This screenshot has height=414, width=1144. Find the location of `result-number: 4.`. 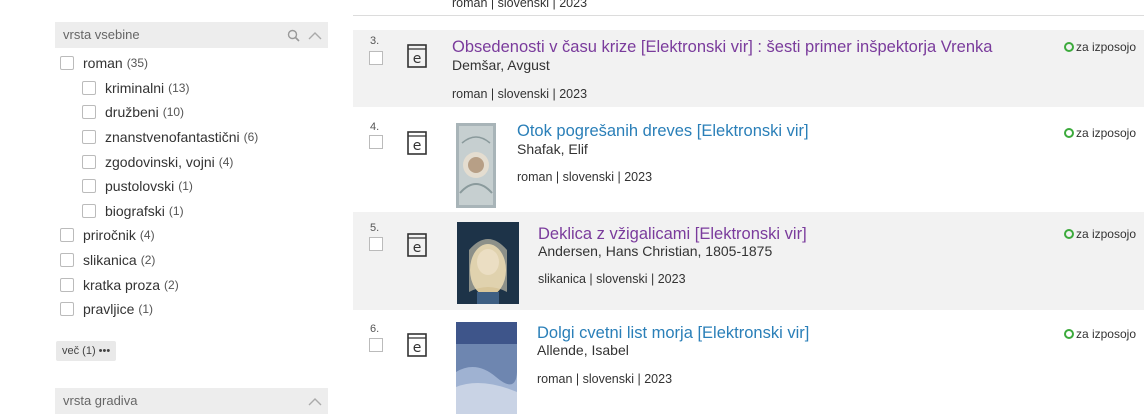

result-number: 4. is located at coordinates (375, 127).